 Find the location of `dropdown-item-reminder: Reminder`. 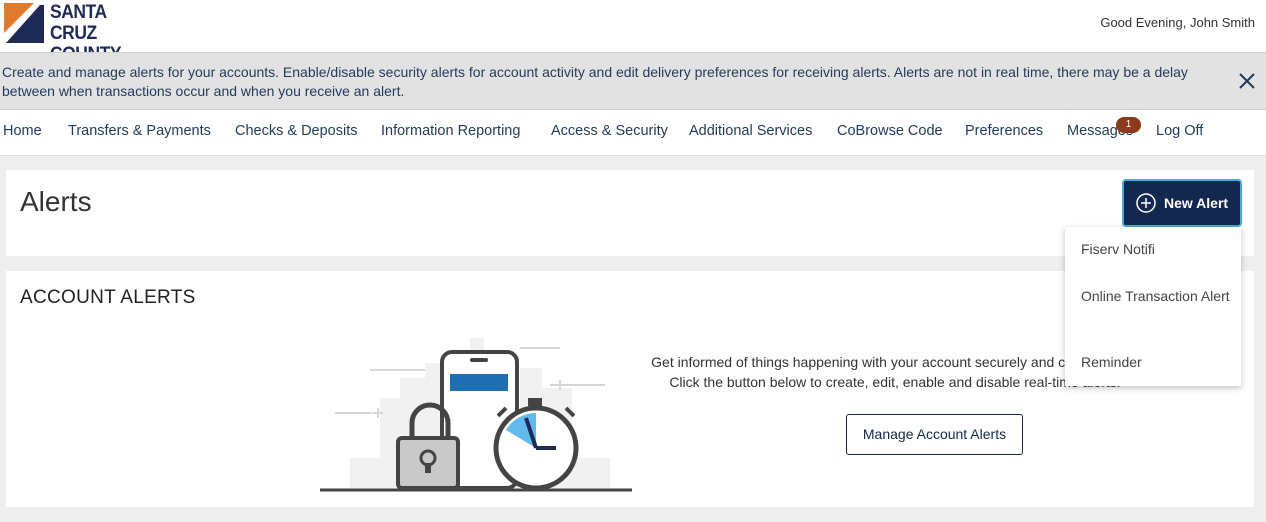

dropdown-item-reminder: Reminder is located at coordinates (1156, 362).